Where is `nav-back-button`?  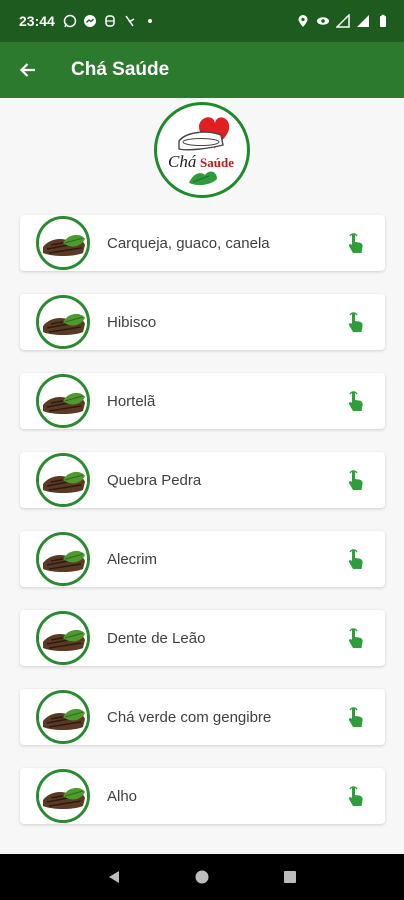
nav-back-button is located at coordinates (114, 877).